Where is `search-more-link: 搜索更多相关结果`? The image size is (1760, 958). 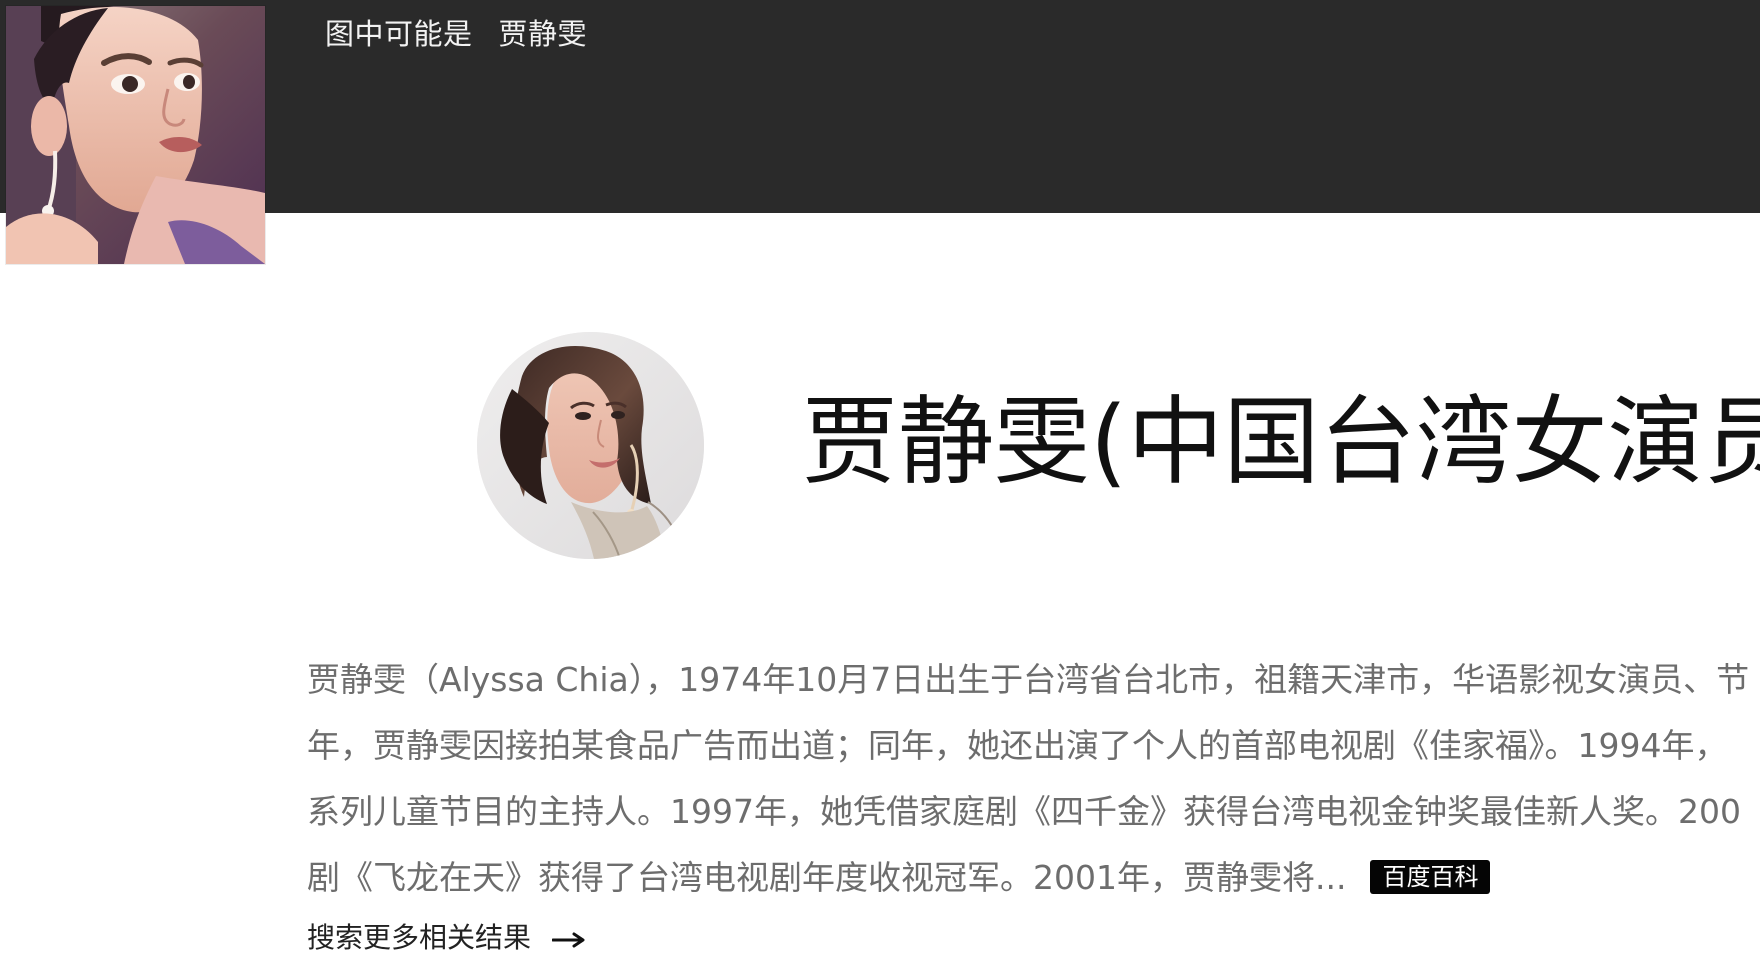
search-more-link: 搜索更多相关结果 is located at coordinates (446, 938).